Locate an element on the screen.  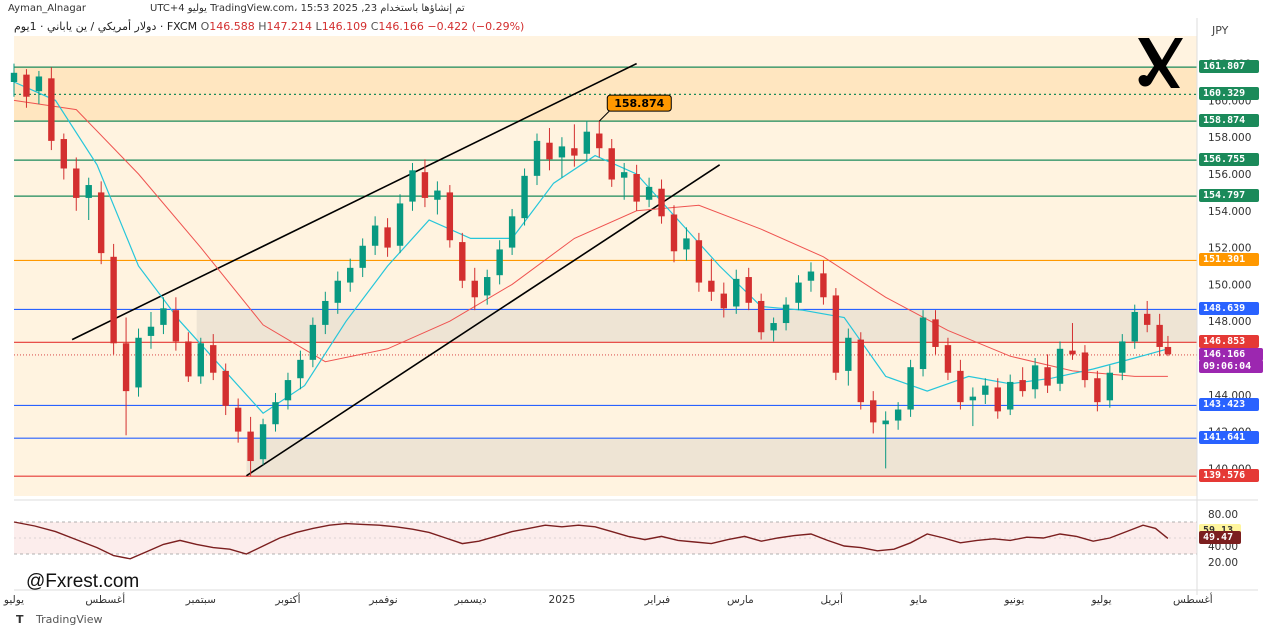
time-tick-5: ديسمبر is located at coordinates (470, 600).